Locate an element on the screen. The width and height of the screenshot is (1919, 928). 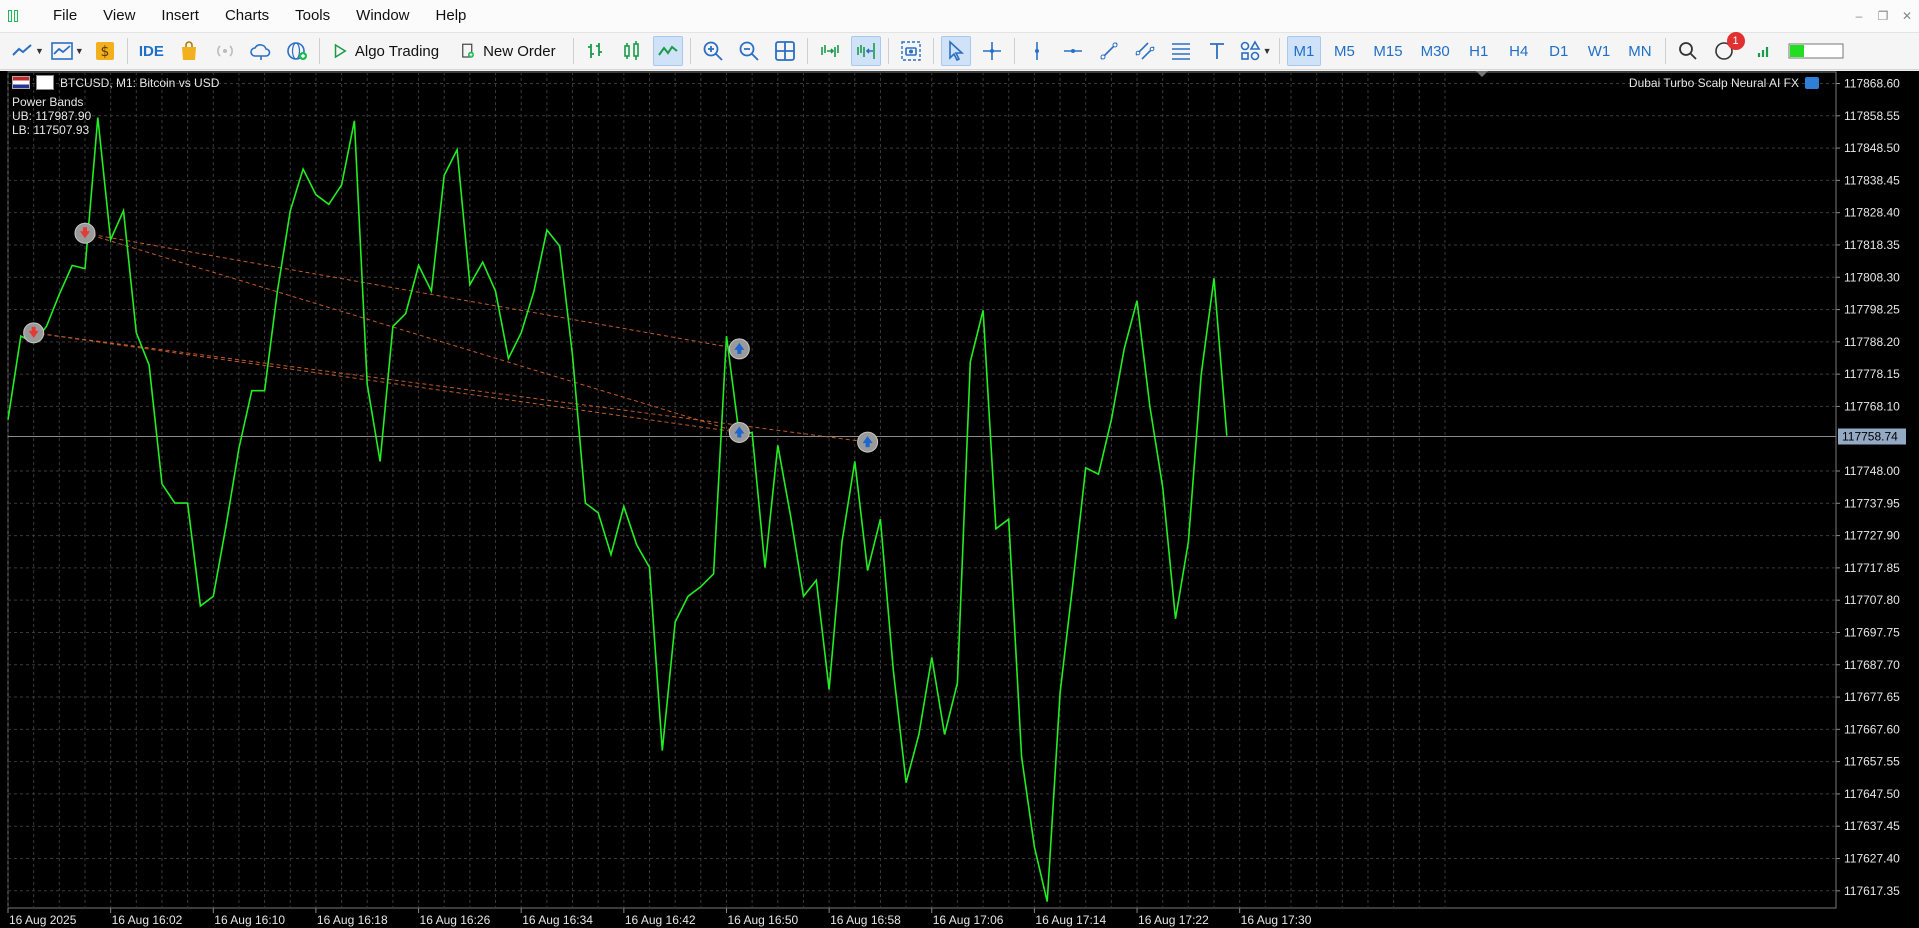
channel-button is located at coordinates (1145, 51).